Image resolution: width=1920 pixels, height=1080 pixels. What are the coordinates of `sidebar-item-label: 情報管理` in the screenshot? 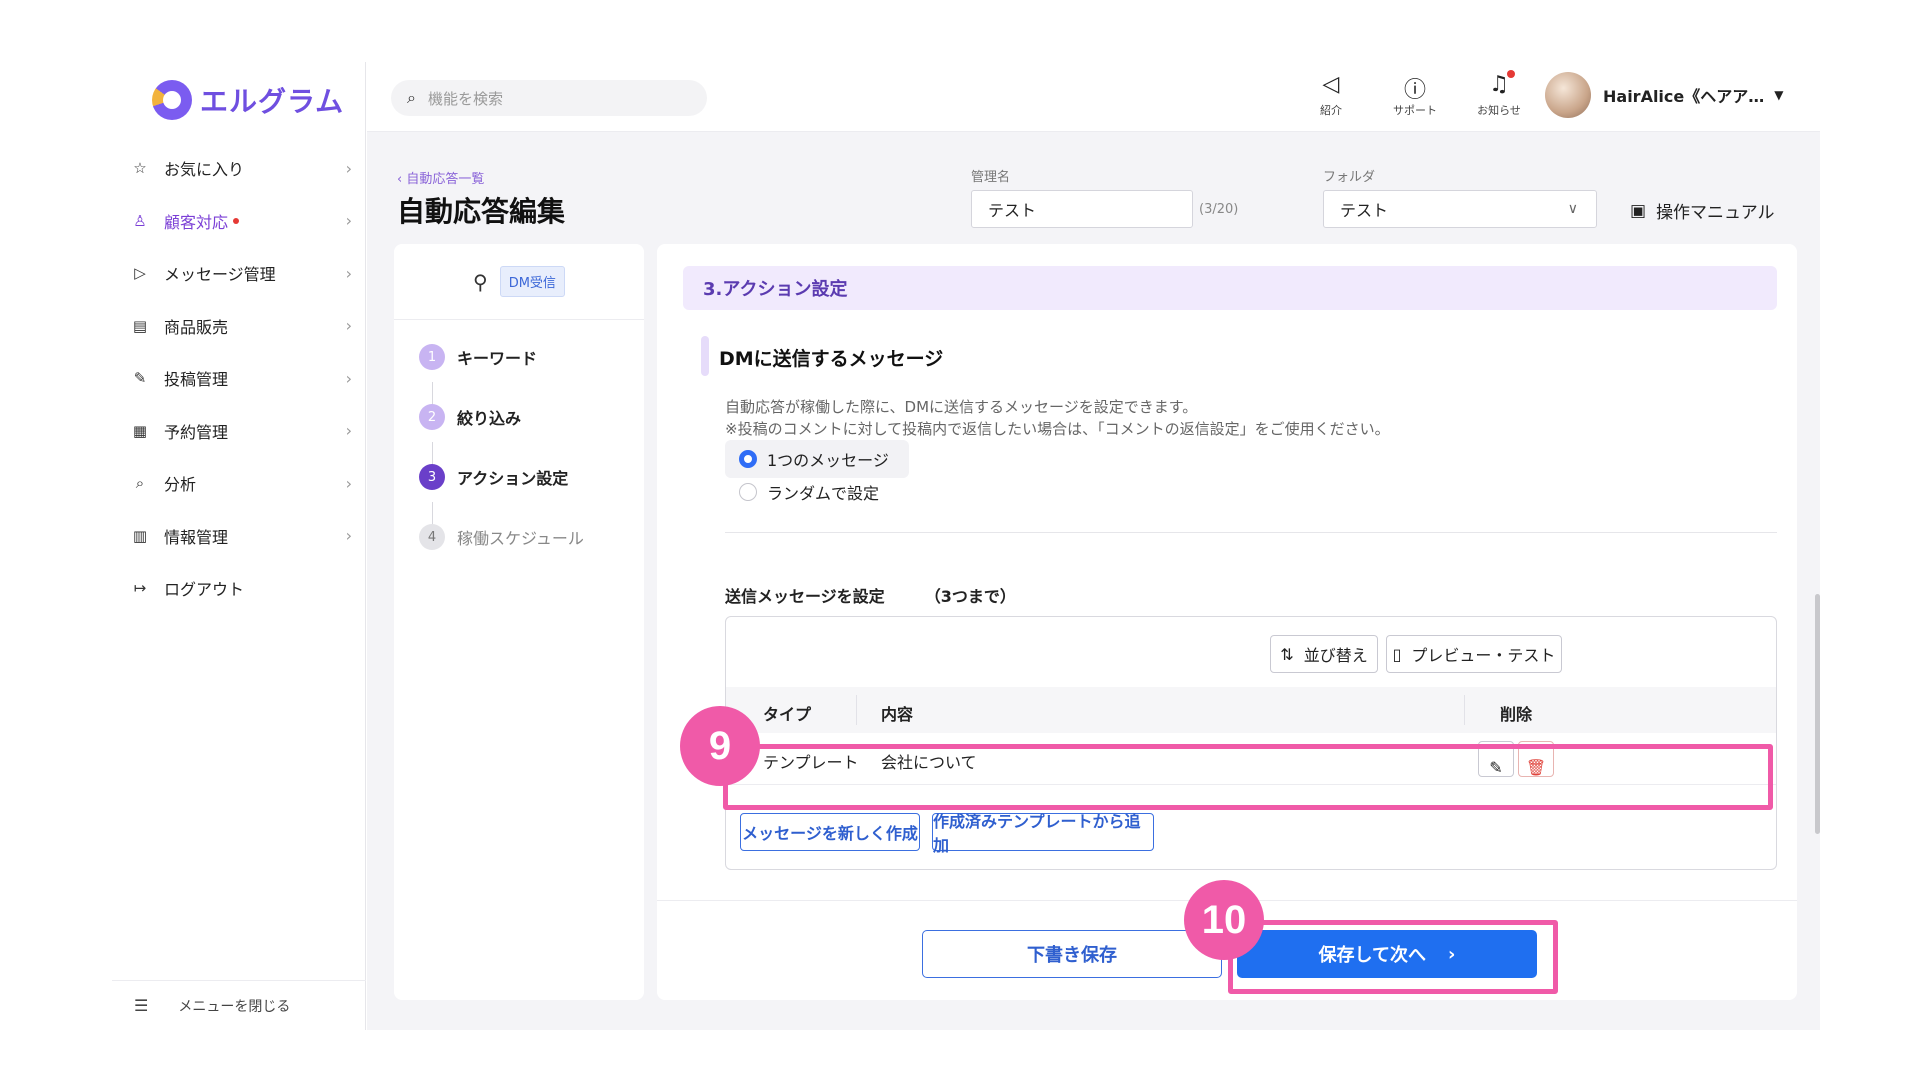 It's located at (196, 537).